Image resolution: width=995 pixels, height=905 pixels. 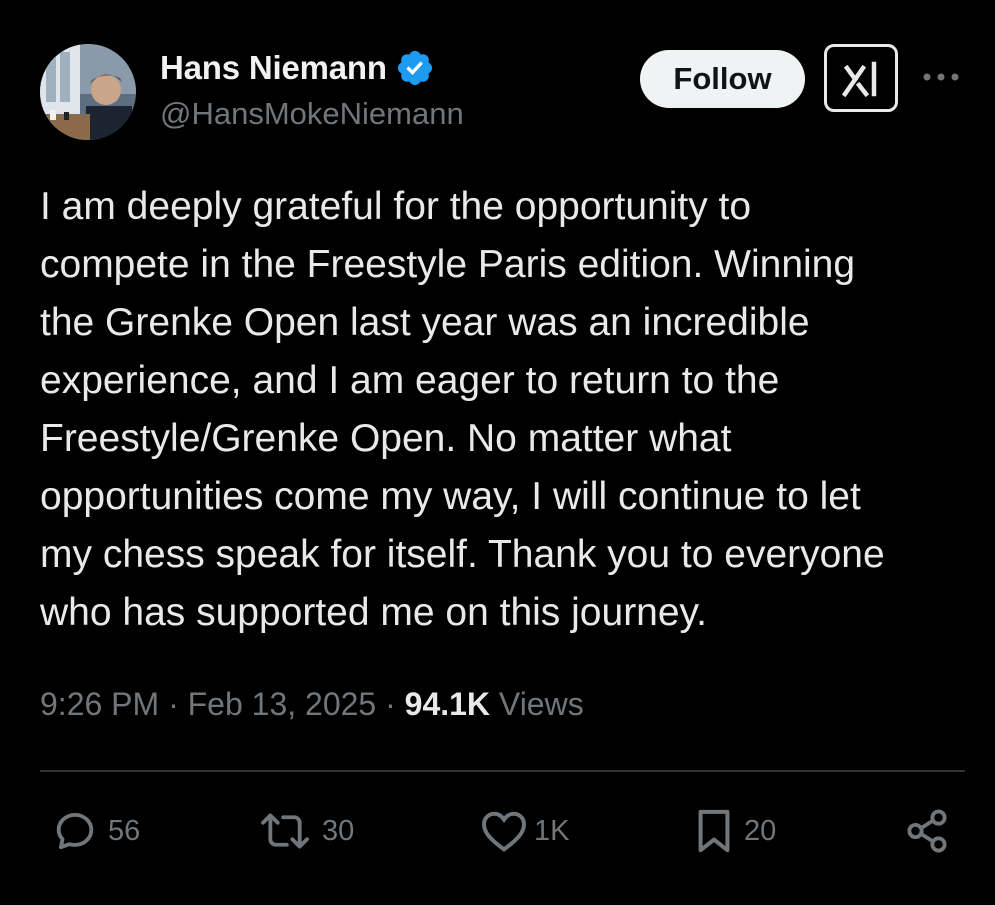 I want to click on reply-icon, so click(x=75, y=831).